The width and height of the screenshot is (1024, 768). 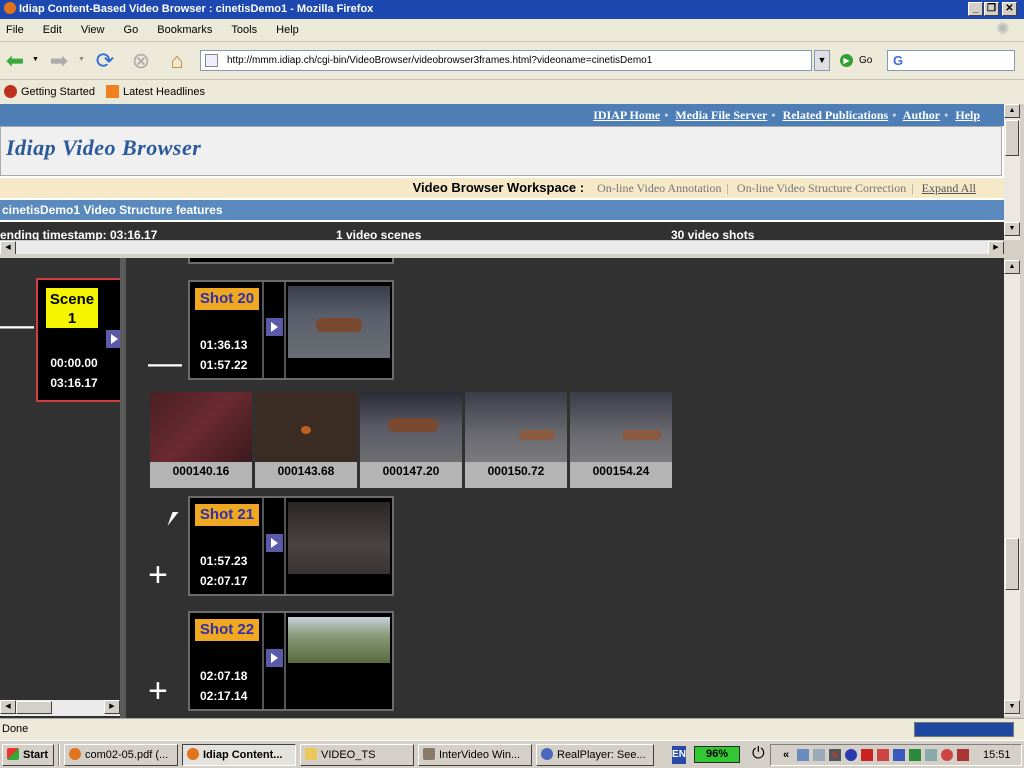 I want to click on shot-card: Shot 20 01:36.13 01:57.22, so click(x=291, y=330).